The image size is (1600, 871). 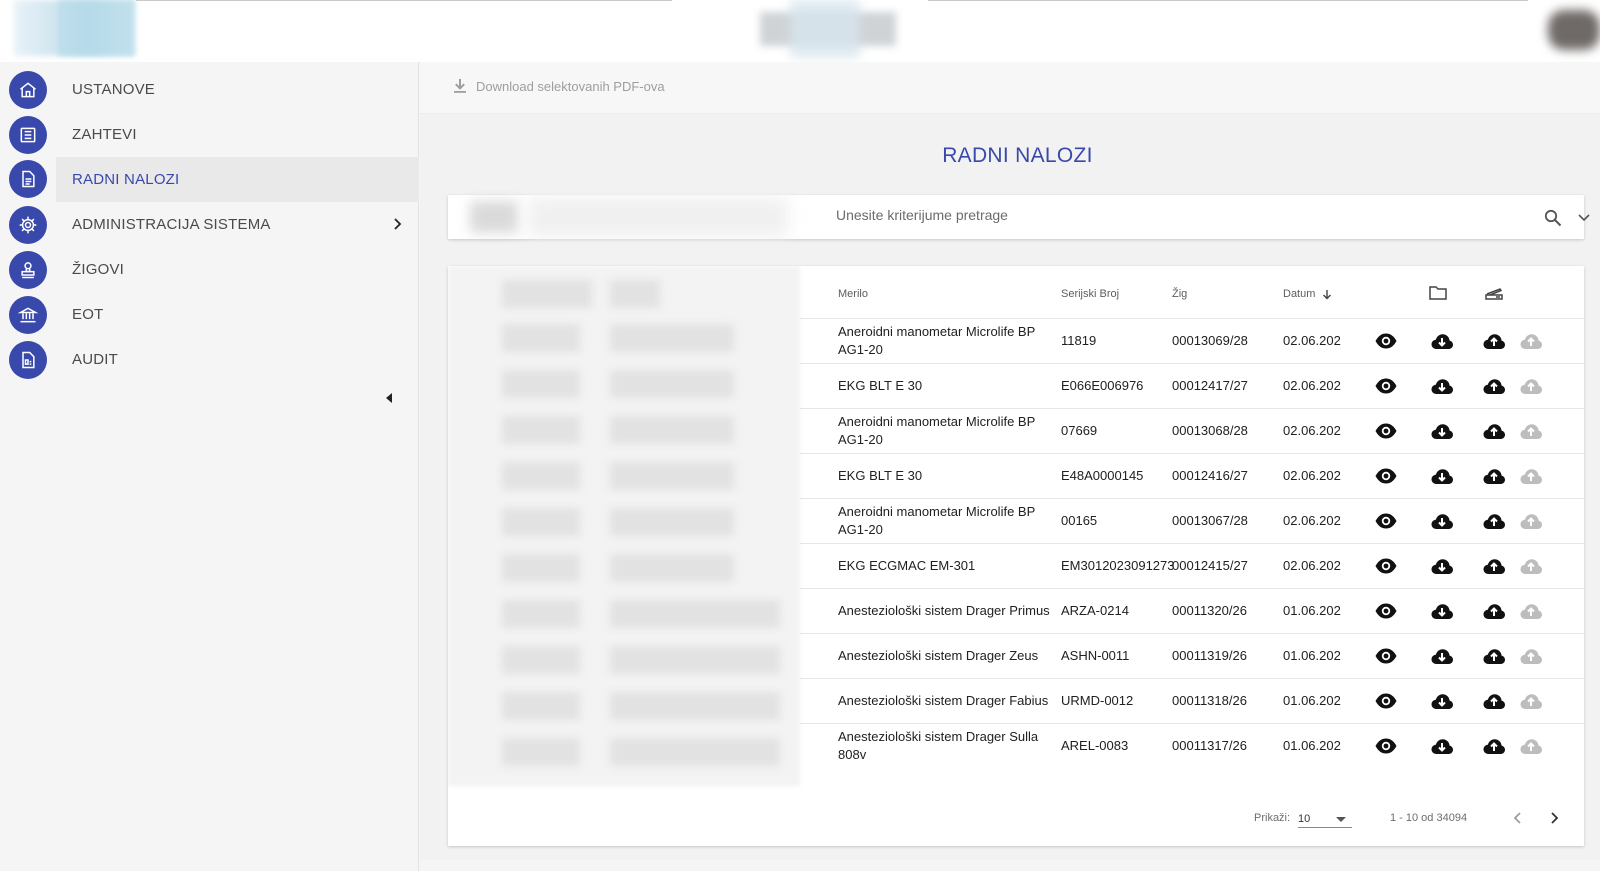 What do you see at coordinates (1494, 294) in the screenshot?
I see `scanner-icon` at bounding box center [1494, 294].